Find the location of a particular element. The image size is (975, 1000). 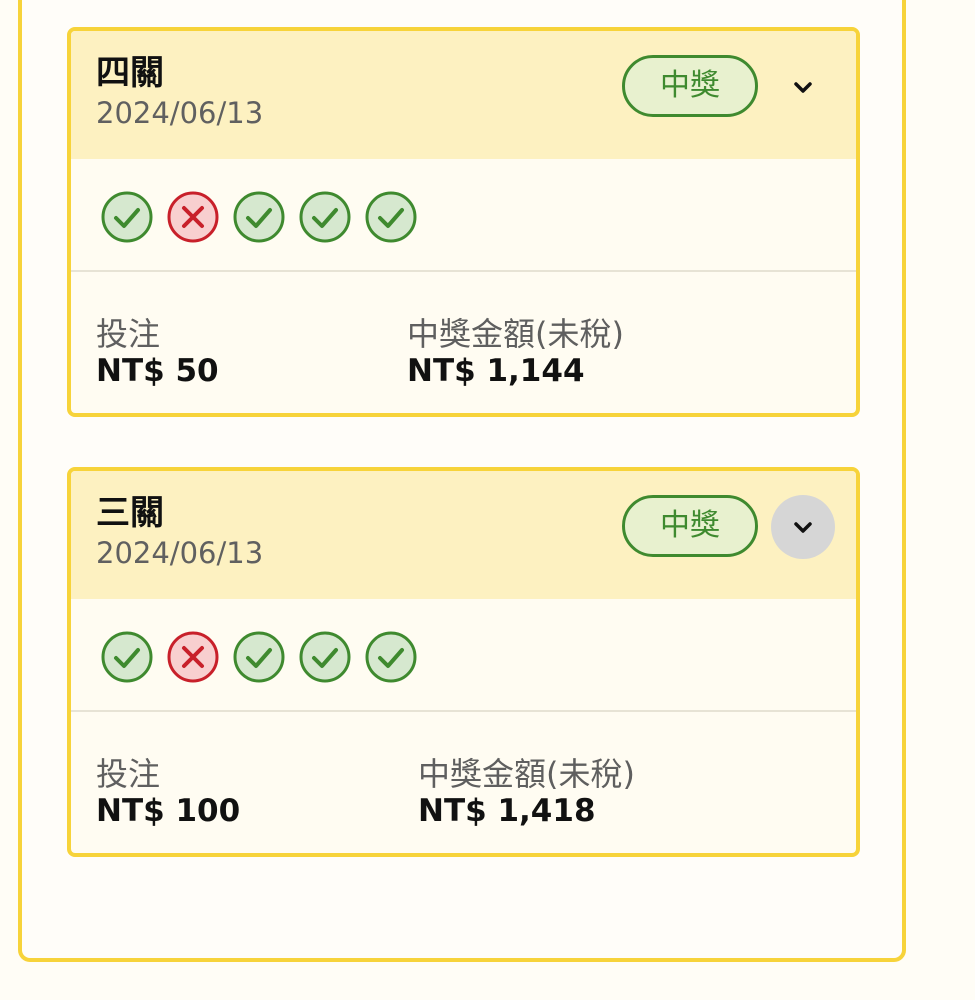

prize-value: NT$ 1,144 is located at coordinates (496, 371).